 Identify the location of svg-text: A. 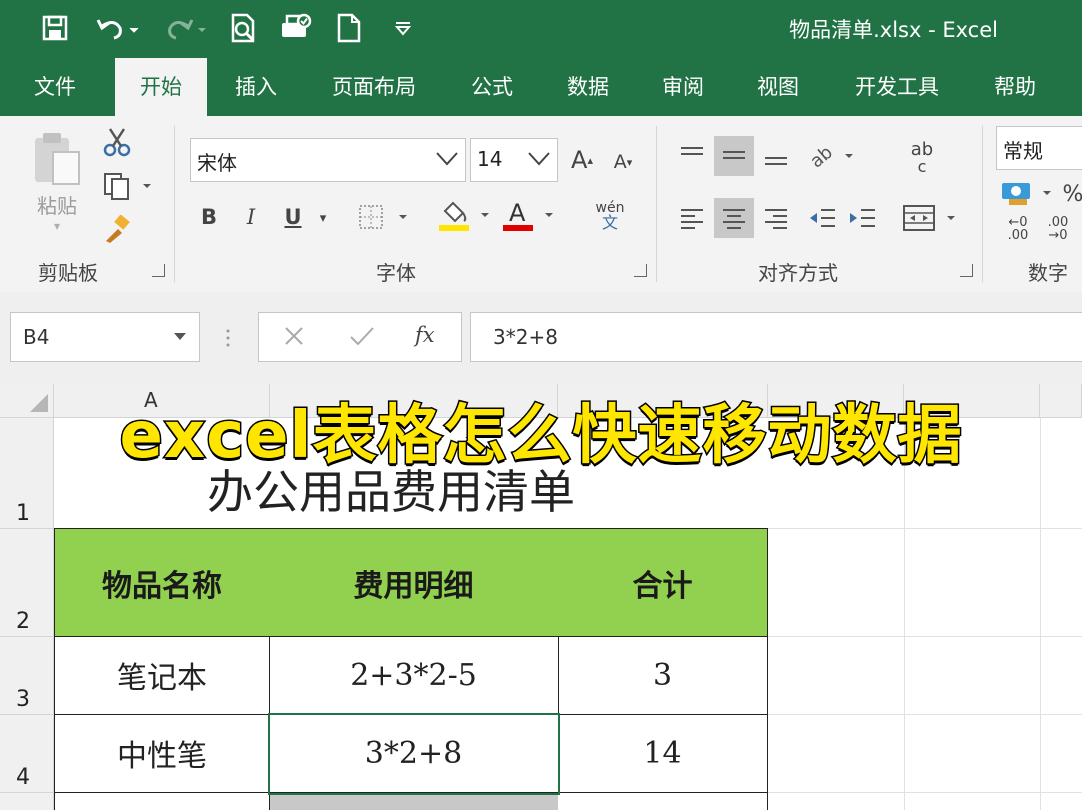
(517, 213).